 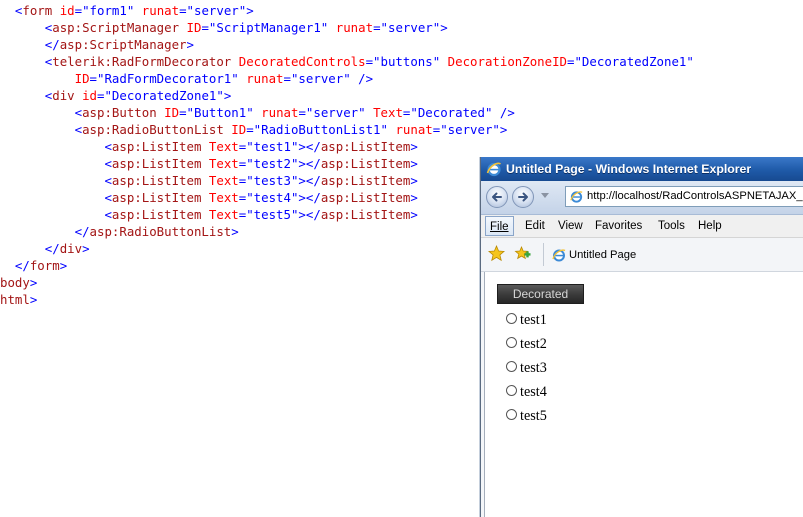 I want to click on code-line: ID="RadFormDecorator1" runat="server" />, so click(x=186, y=78).